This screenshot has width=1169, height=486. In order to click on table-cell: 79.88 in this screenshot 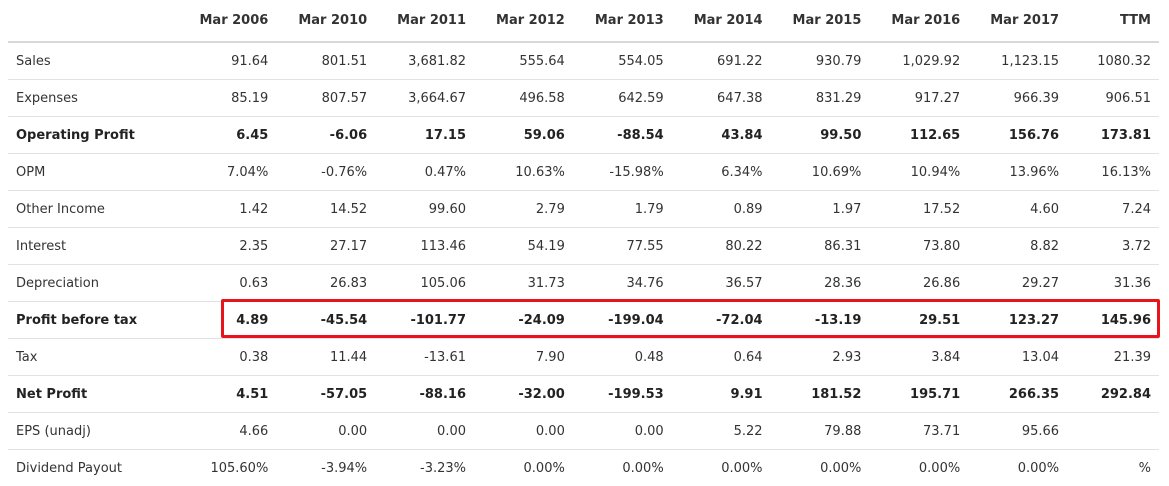, I will do `click(820, 431)`.